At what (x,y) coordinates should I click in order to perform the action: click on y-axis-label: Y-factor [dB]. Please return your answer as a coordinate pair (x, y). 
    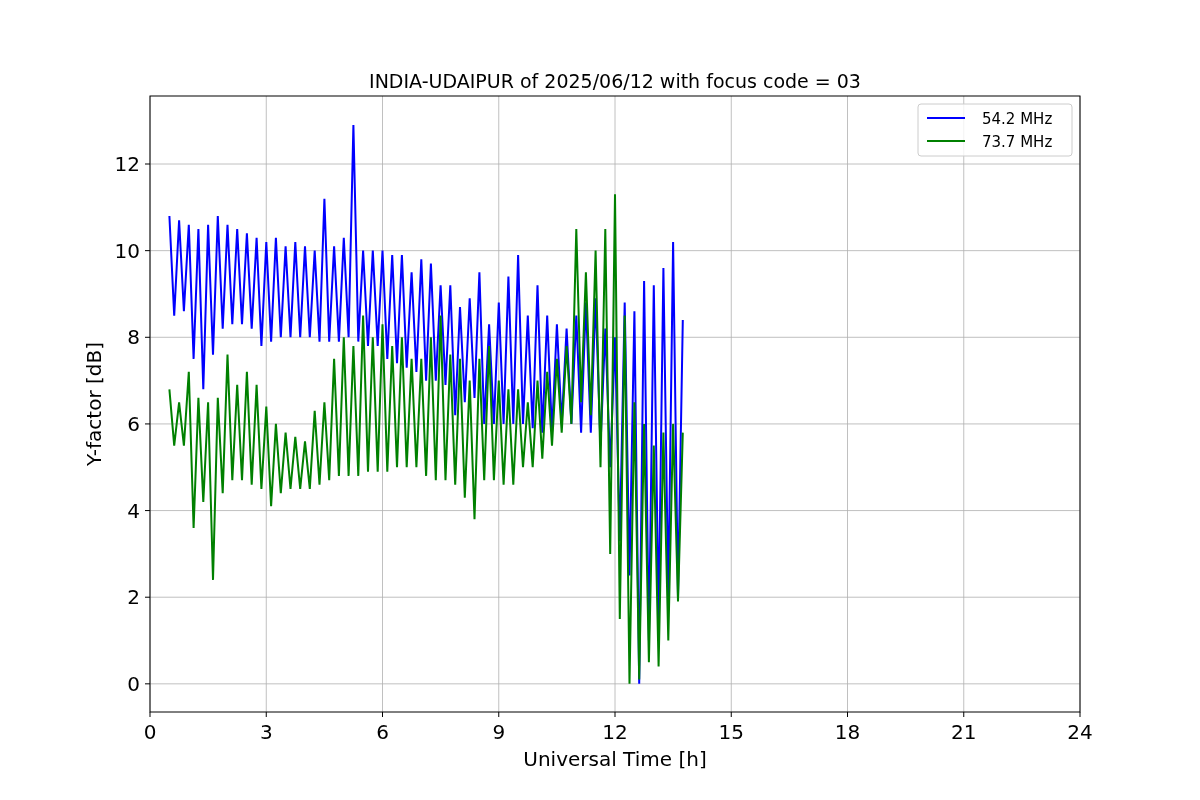
    Looking at the image, I should click on (94, 404).